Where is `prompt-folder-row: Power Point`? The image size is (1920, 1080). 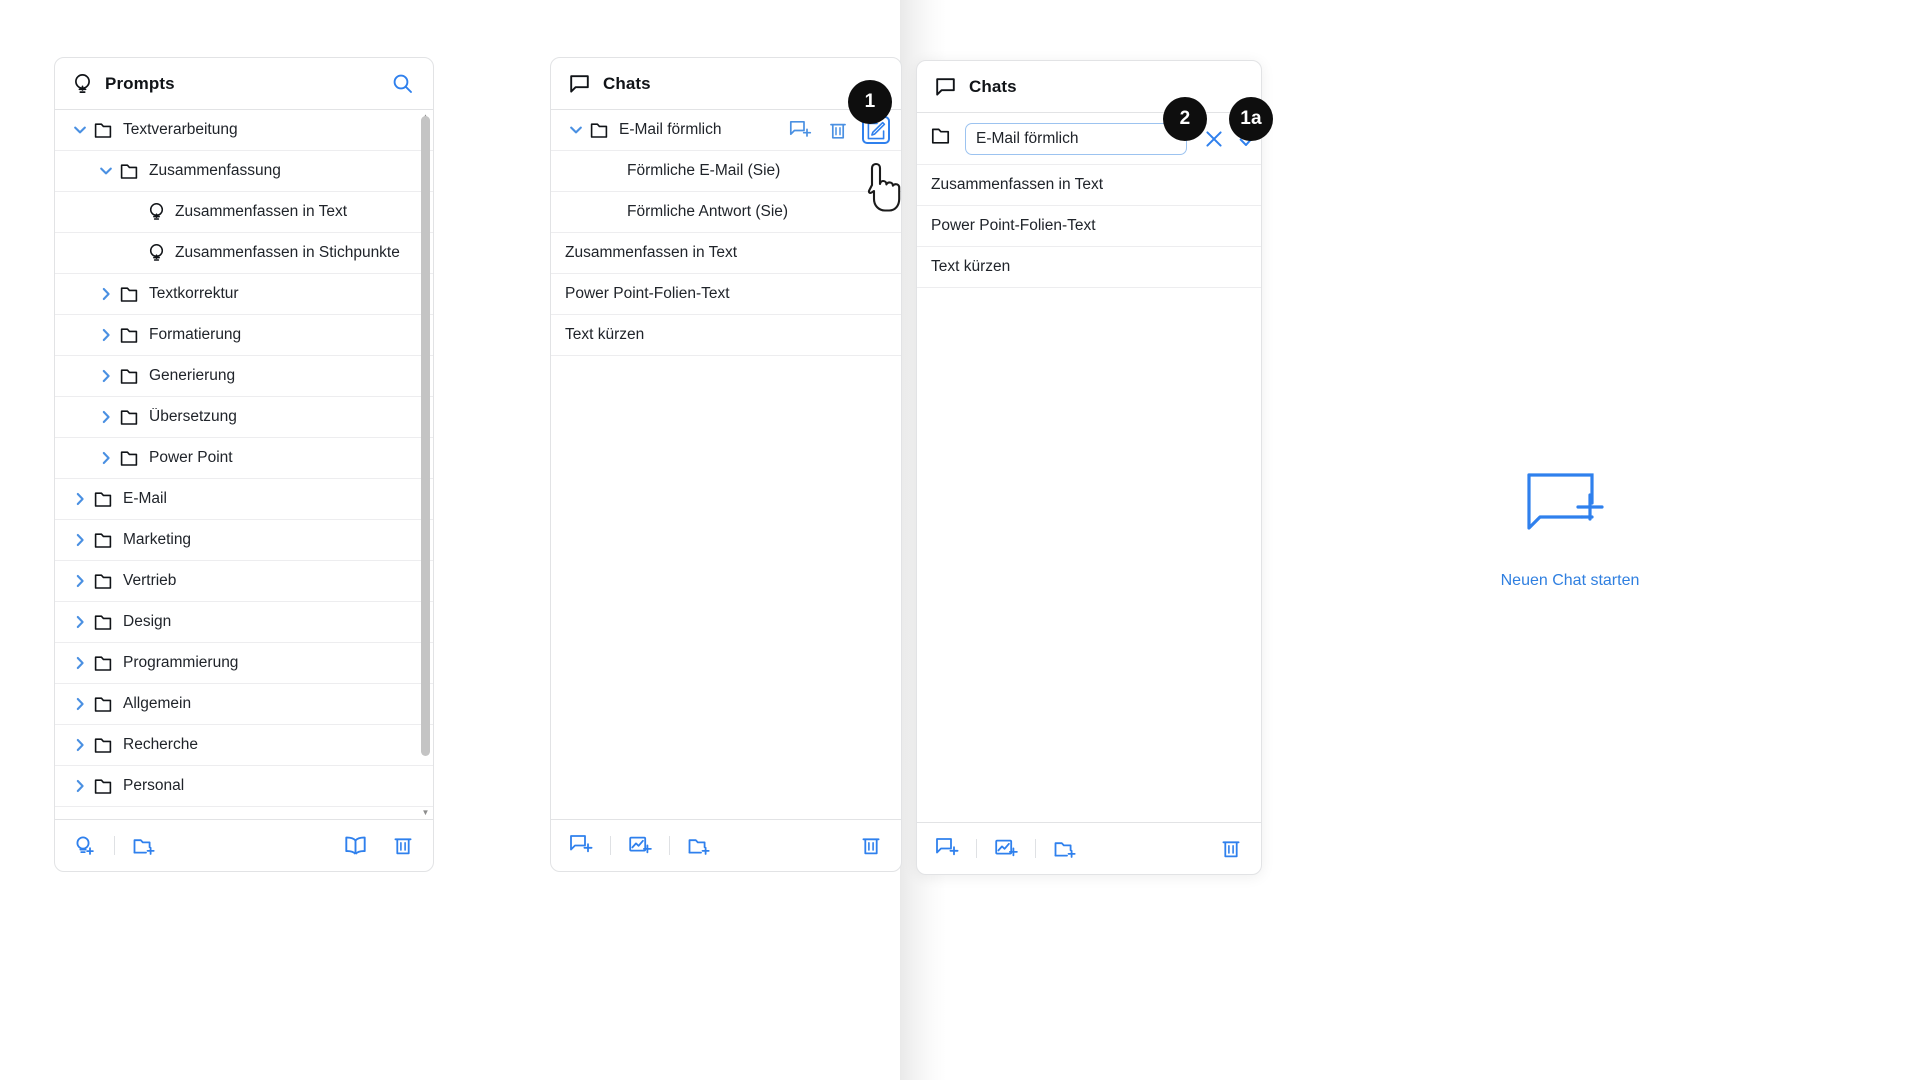
prompt-folder-row: Power Point is located at coordinates (244, 458).